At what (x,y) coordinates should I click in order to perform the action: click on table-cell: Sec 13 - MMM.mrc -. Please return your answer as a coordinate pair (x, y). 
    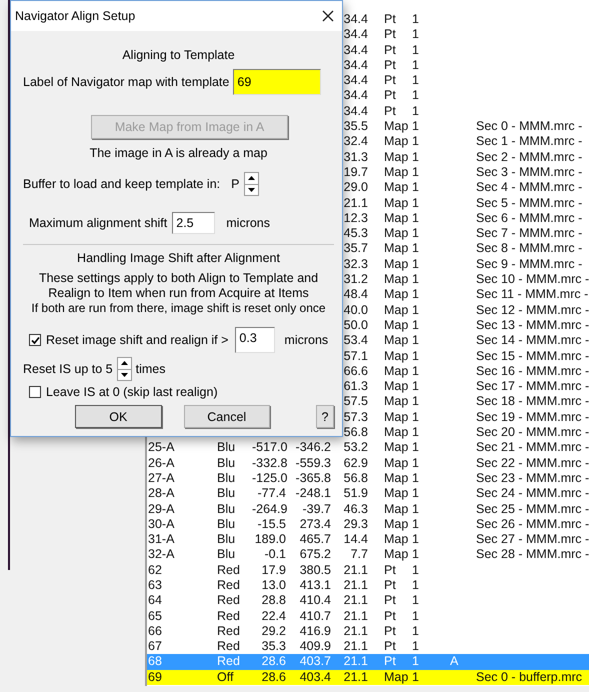
    Looking at the image, I should click on (532, 326).